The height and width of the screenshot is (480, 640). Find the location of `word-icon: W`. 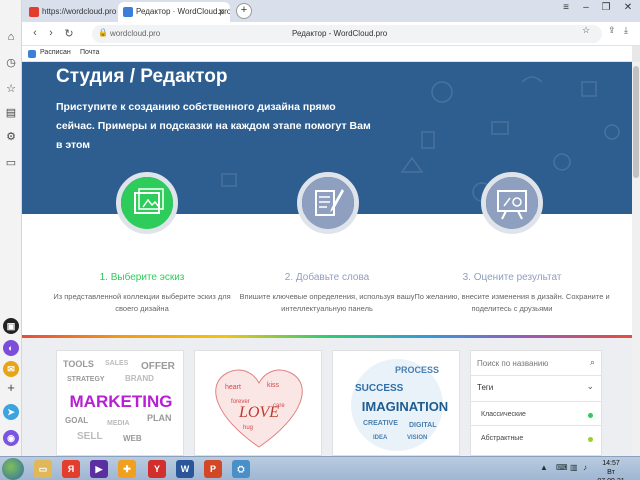

word-icon: W is located at coordinates (185, 469).